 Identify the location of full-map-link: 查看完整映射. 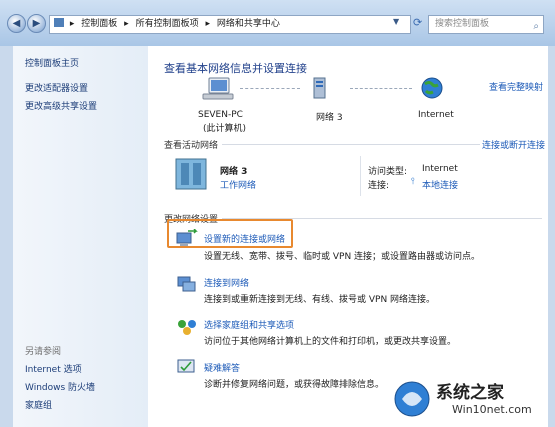
(516, 86).